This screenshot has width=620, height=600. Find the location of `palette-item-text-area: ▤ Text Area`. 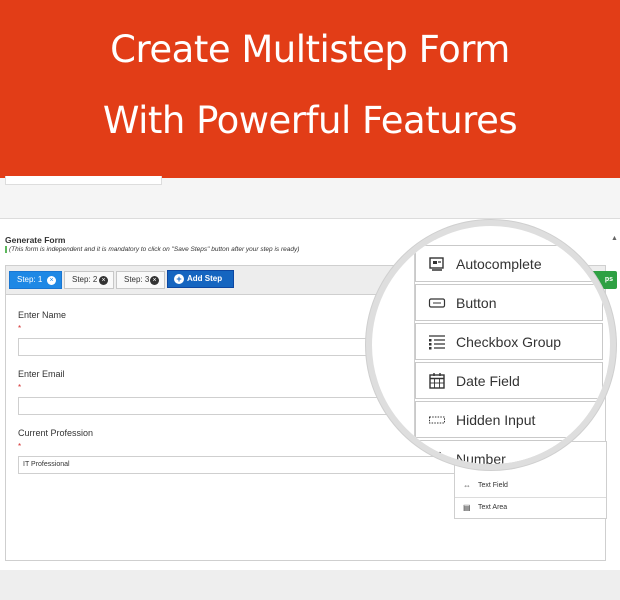

palette-item-text-area: ▤ Text Area is located at coordinates (530, 508).